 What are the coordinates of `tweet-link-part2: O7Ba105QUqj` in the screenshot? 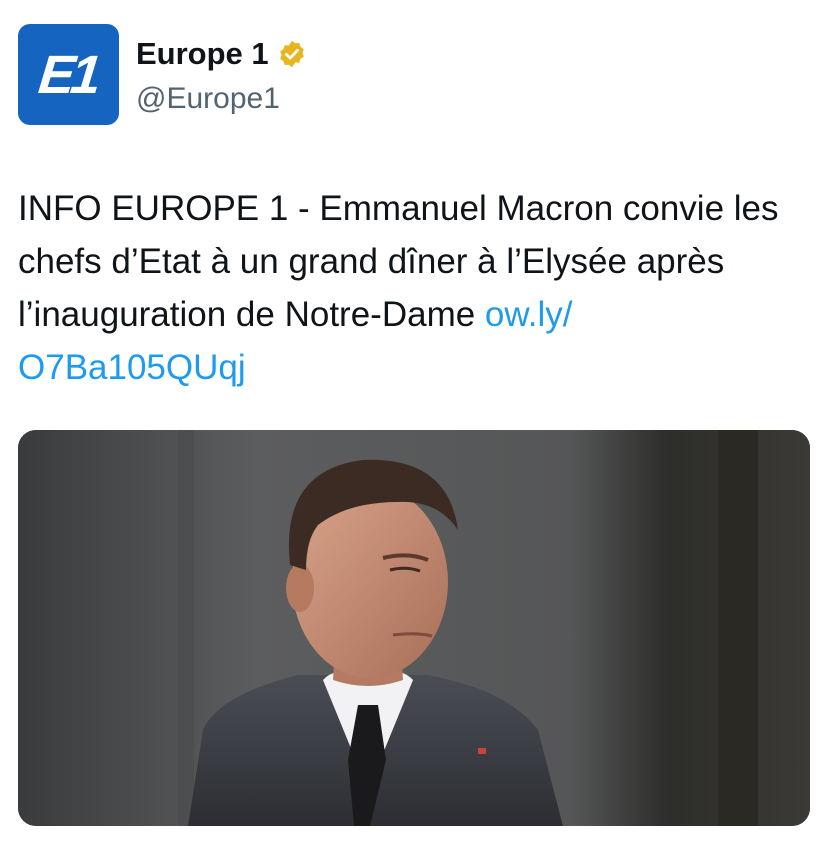 It's located at (132, 367).